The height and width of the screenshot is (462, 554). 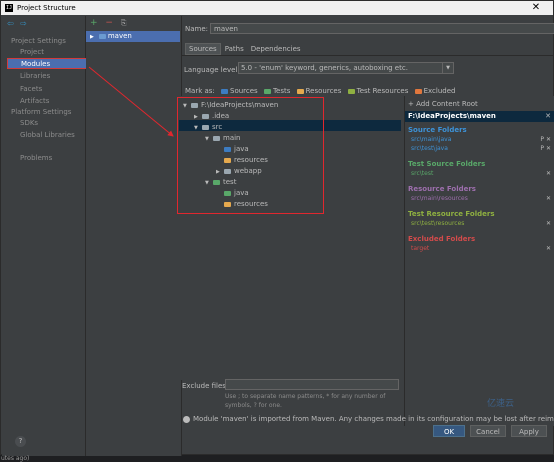 What do you see at coordinates (277, 8) in the screenshot?
I see `title-bar: IJ Project Structure ✕` at bounding box center [277, 8].